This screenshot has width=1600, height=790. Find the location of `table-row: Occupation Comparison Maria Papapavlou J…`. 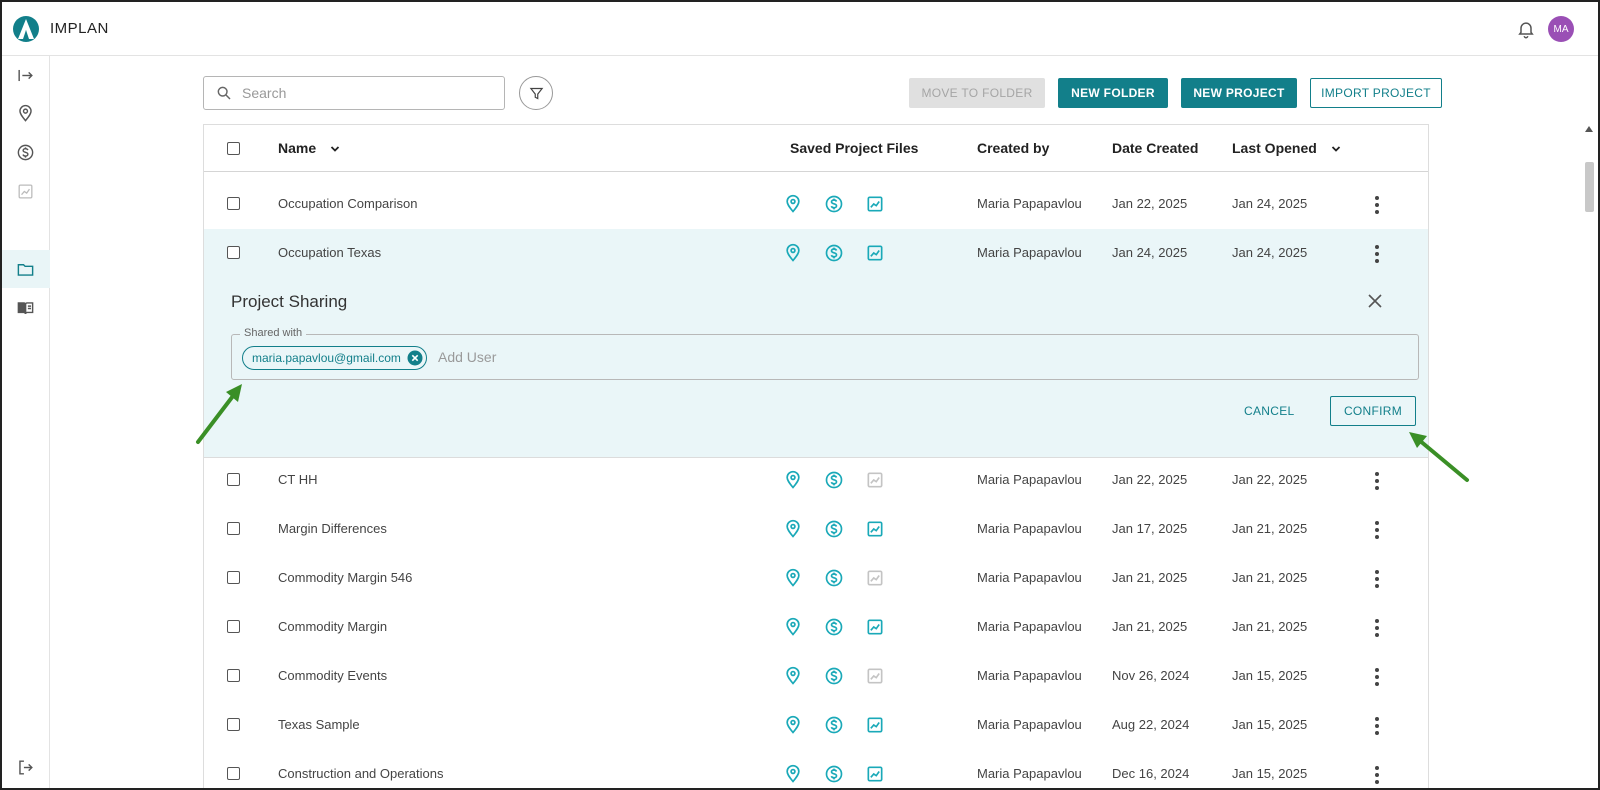

table-row: Occupation Comparison Maria Papapavlou J… is located at coordinates (816, 205).